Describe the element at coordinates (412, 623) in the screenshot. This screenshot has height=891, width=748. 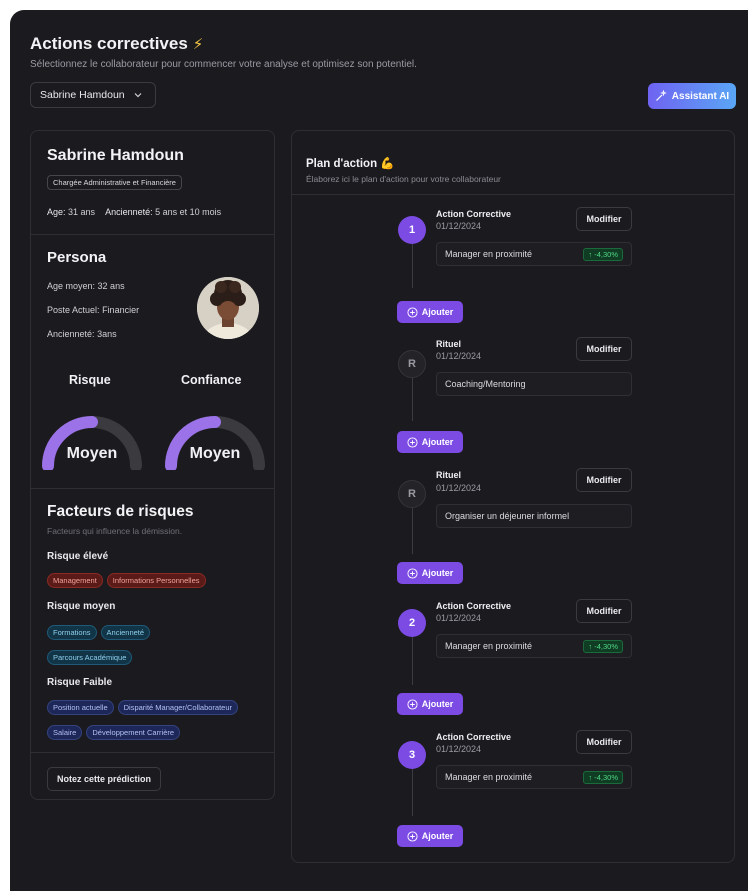
I see `timeline-marker: 2` at that location.